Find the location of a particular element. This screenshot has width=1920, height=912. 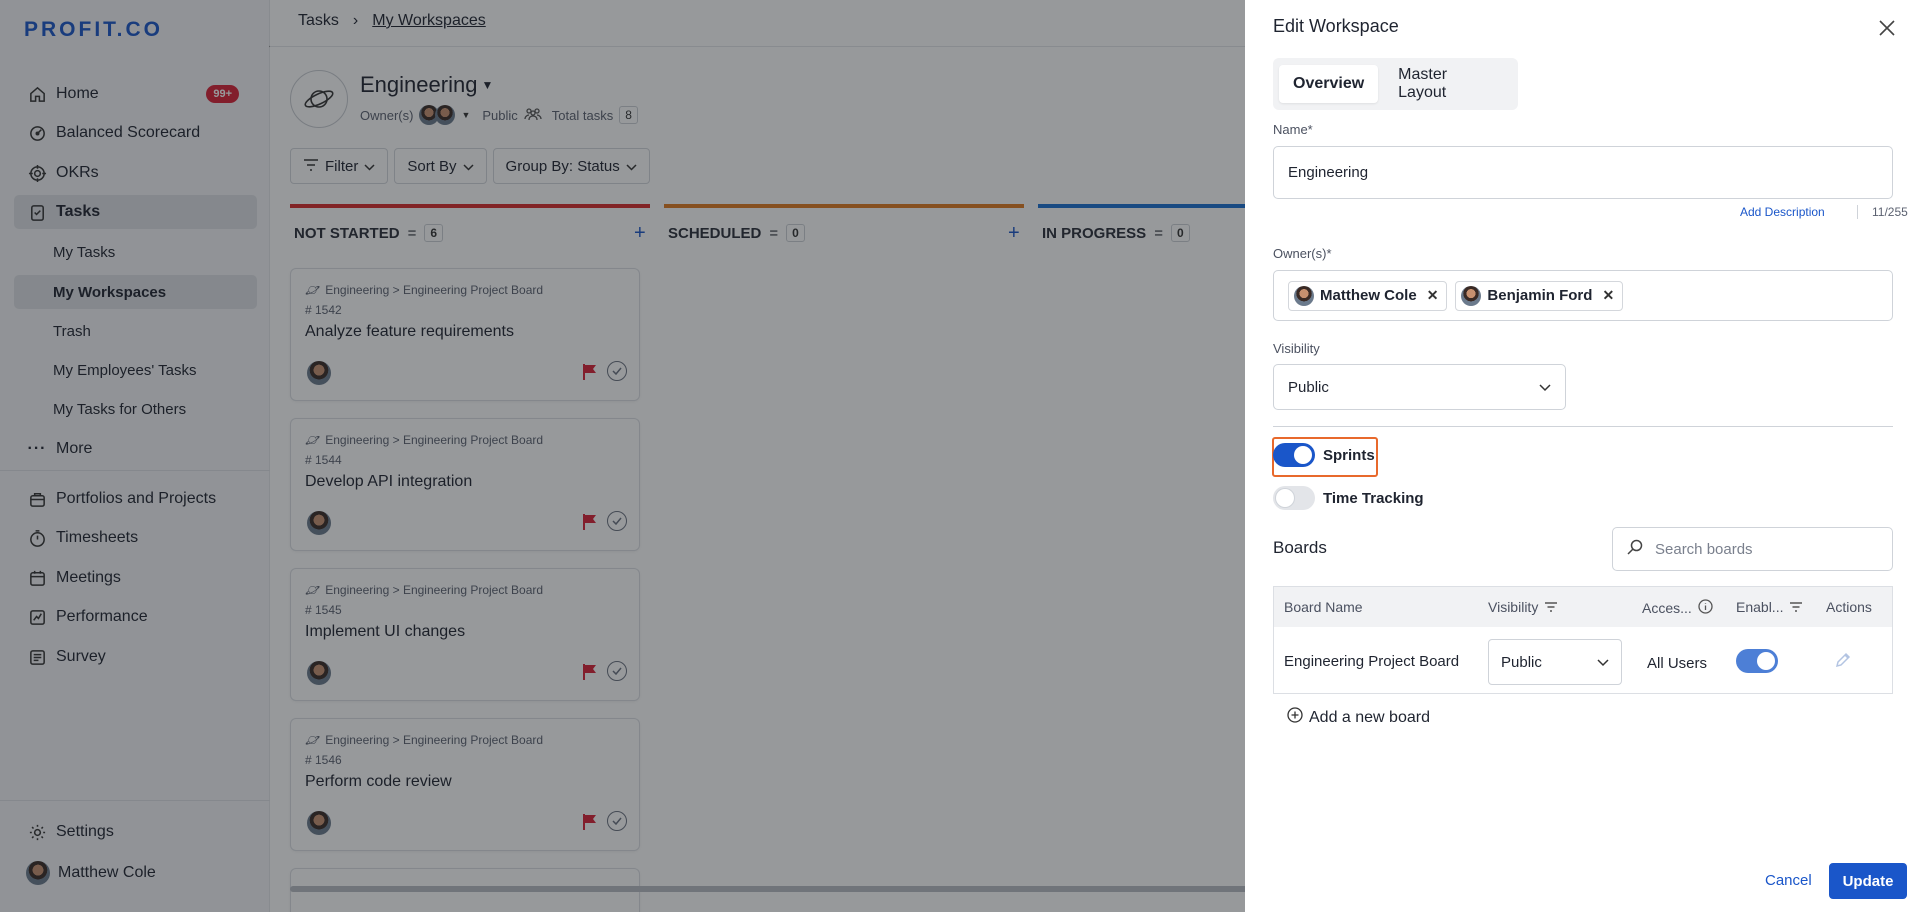

search-icon is located at coordinates (1635, 549).